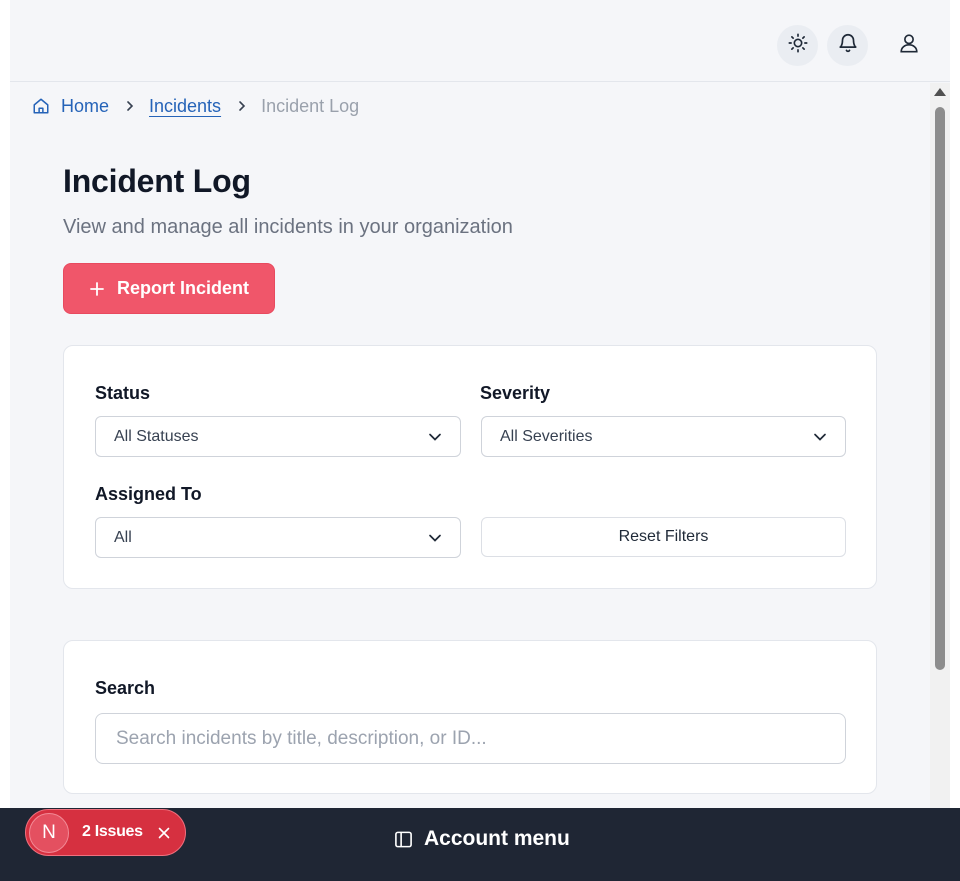 The image size is (960, 881). Describe the element at coordinates (940, 388) in the screenshot. I see `scrollbar-thumb` at that location.